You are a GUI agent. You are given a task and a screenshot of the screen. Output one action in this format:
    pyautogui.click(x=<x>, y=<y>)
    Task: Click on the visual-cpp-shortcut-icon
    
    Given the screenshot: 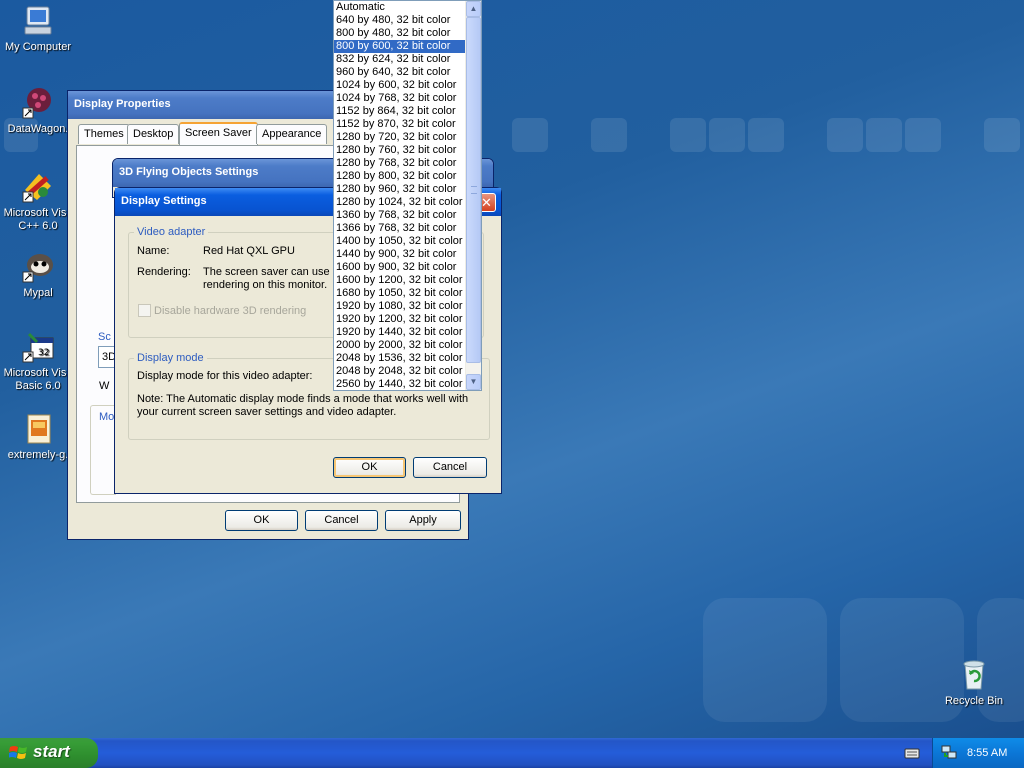 What is the action you would take?
    pyautogui.click(x=38, y=187)
    